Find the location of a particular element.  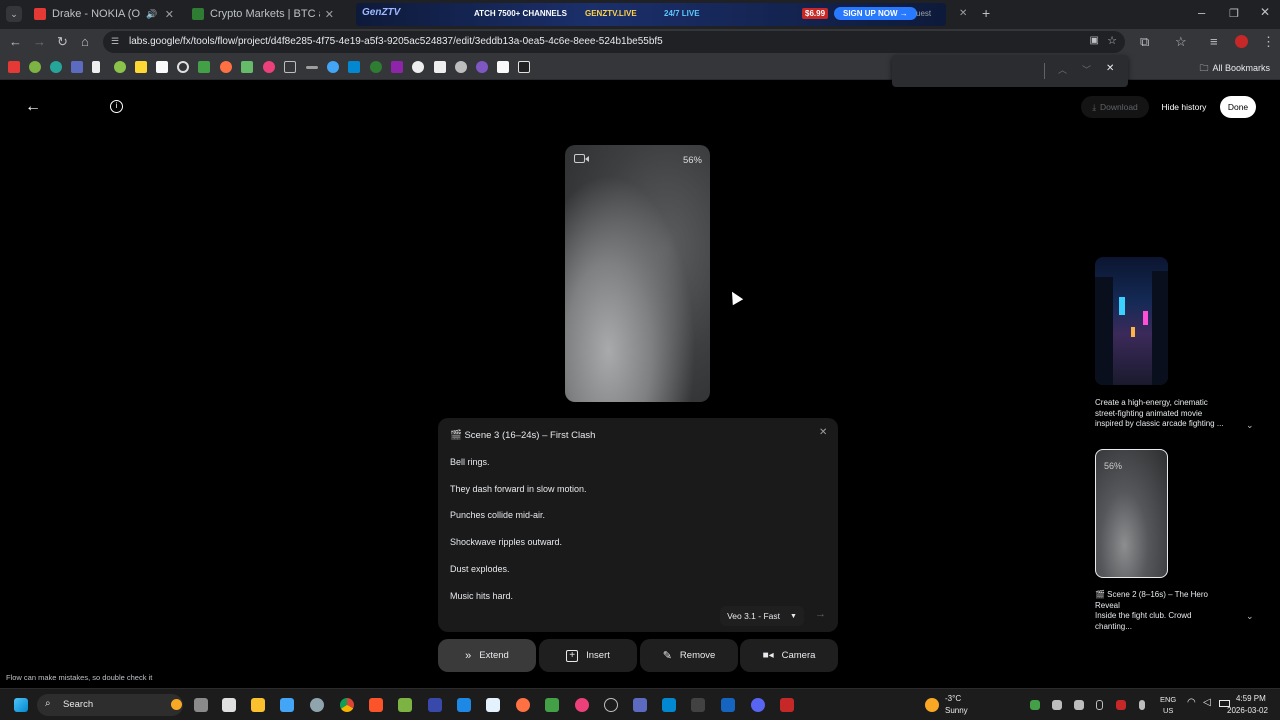

window-close-icon: ✕ is located at coordinates (1265, 12).